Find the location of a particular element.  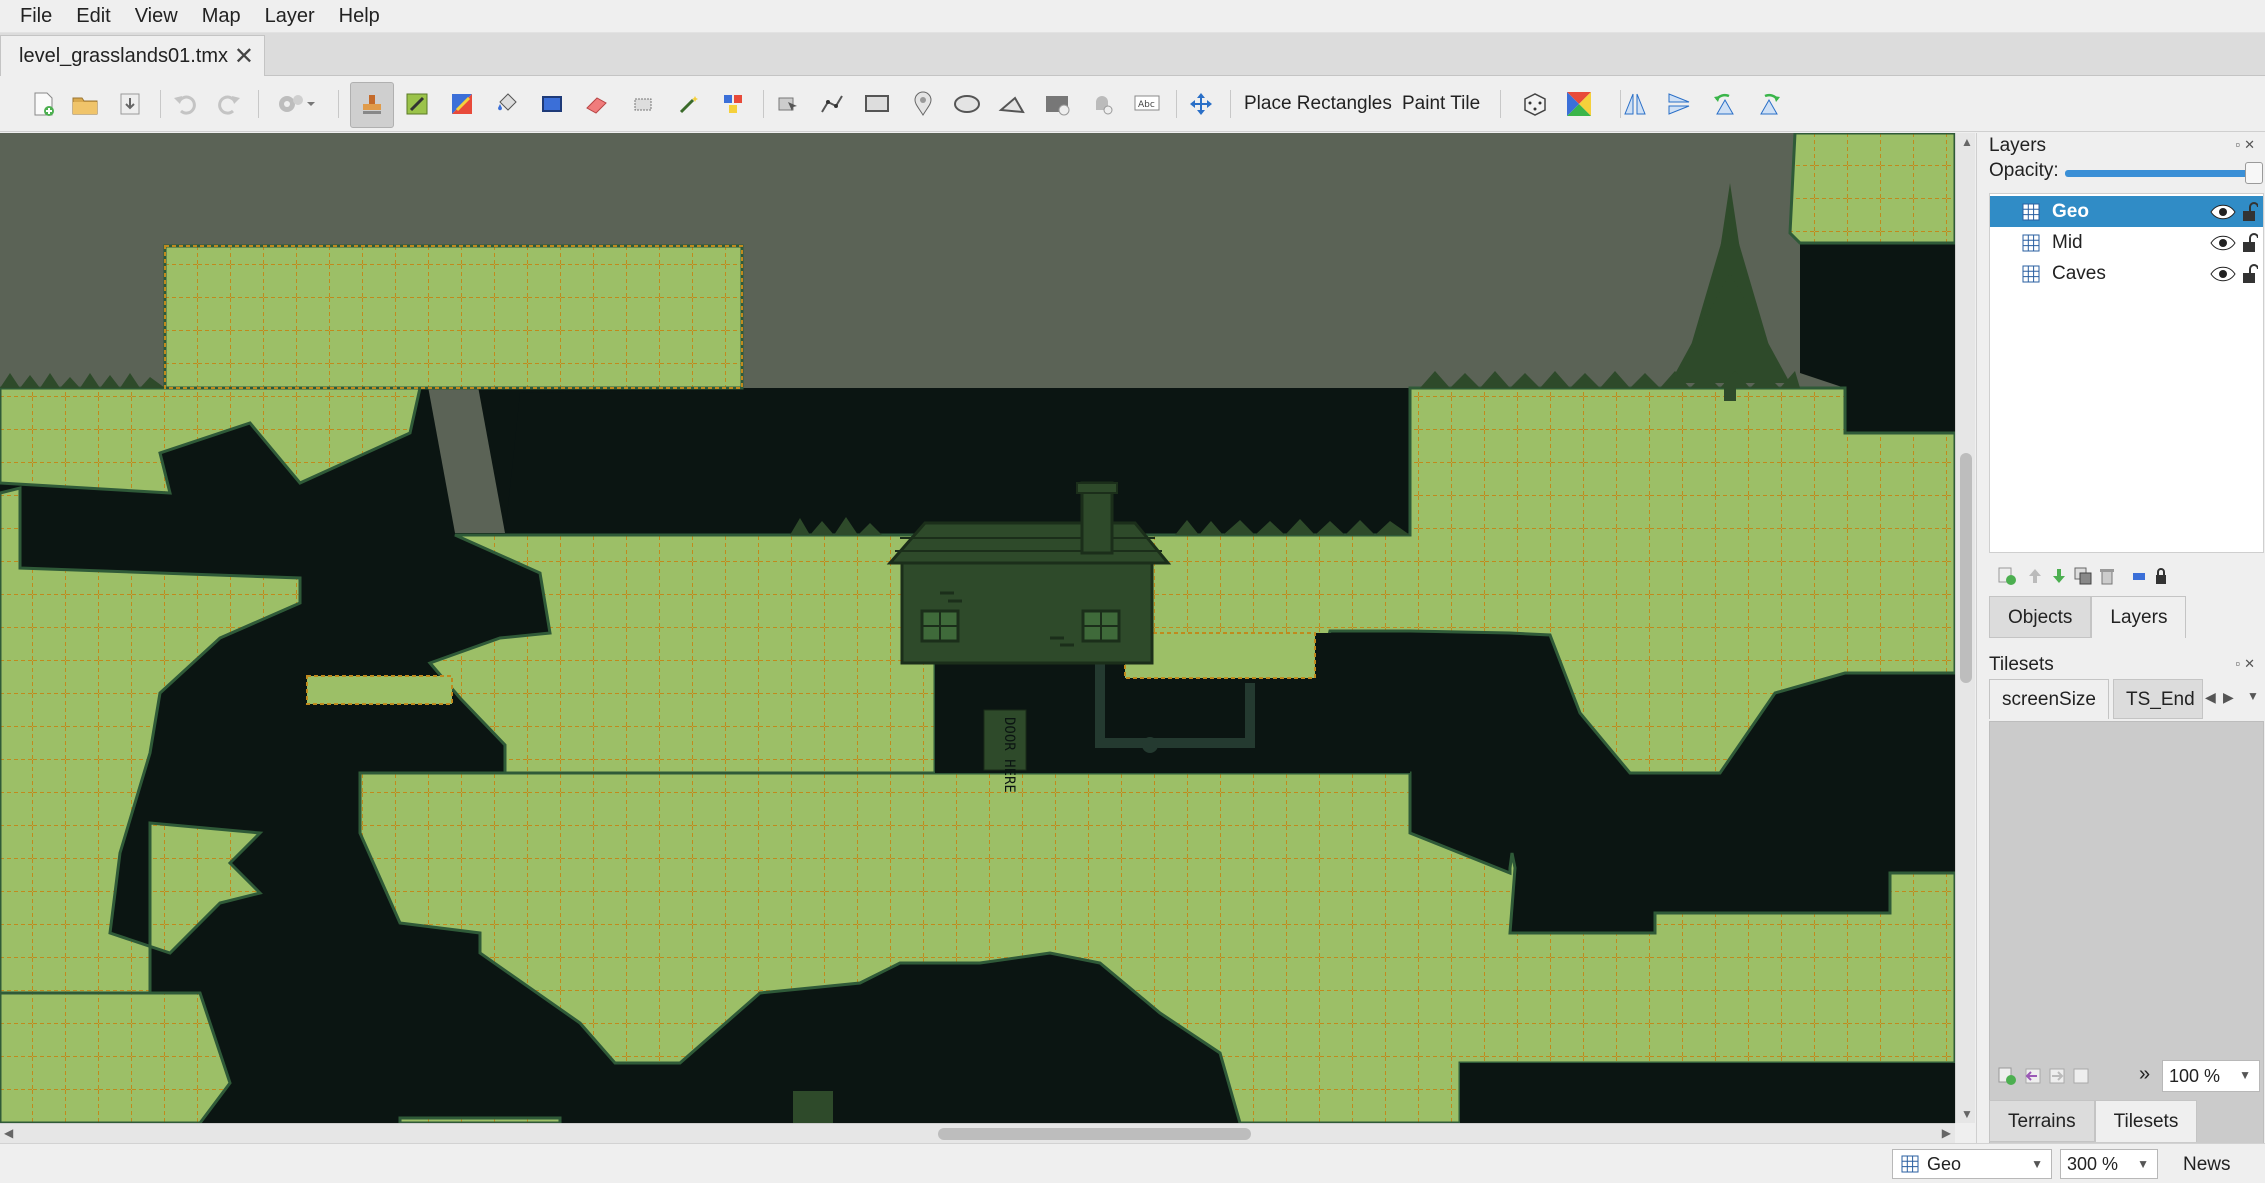

eraser-icon is located at coordinates (597, 104).